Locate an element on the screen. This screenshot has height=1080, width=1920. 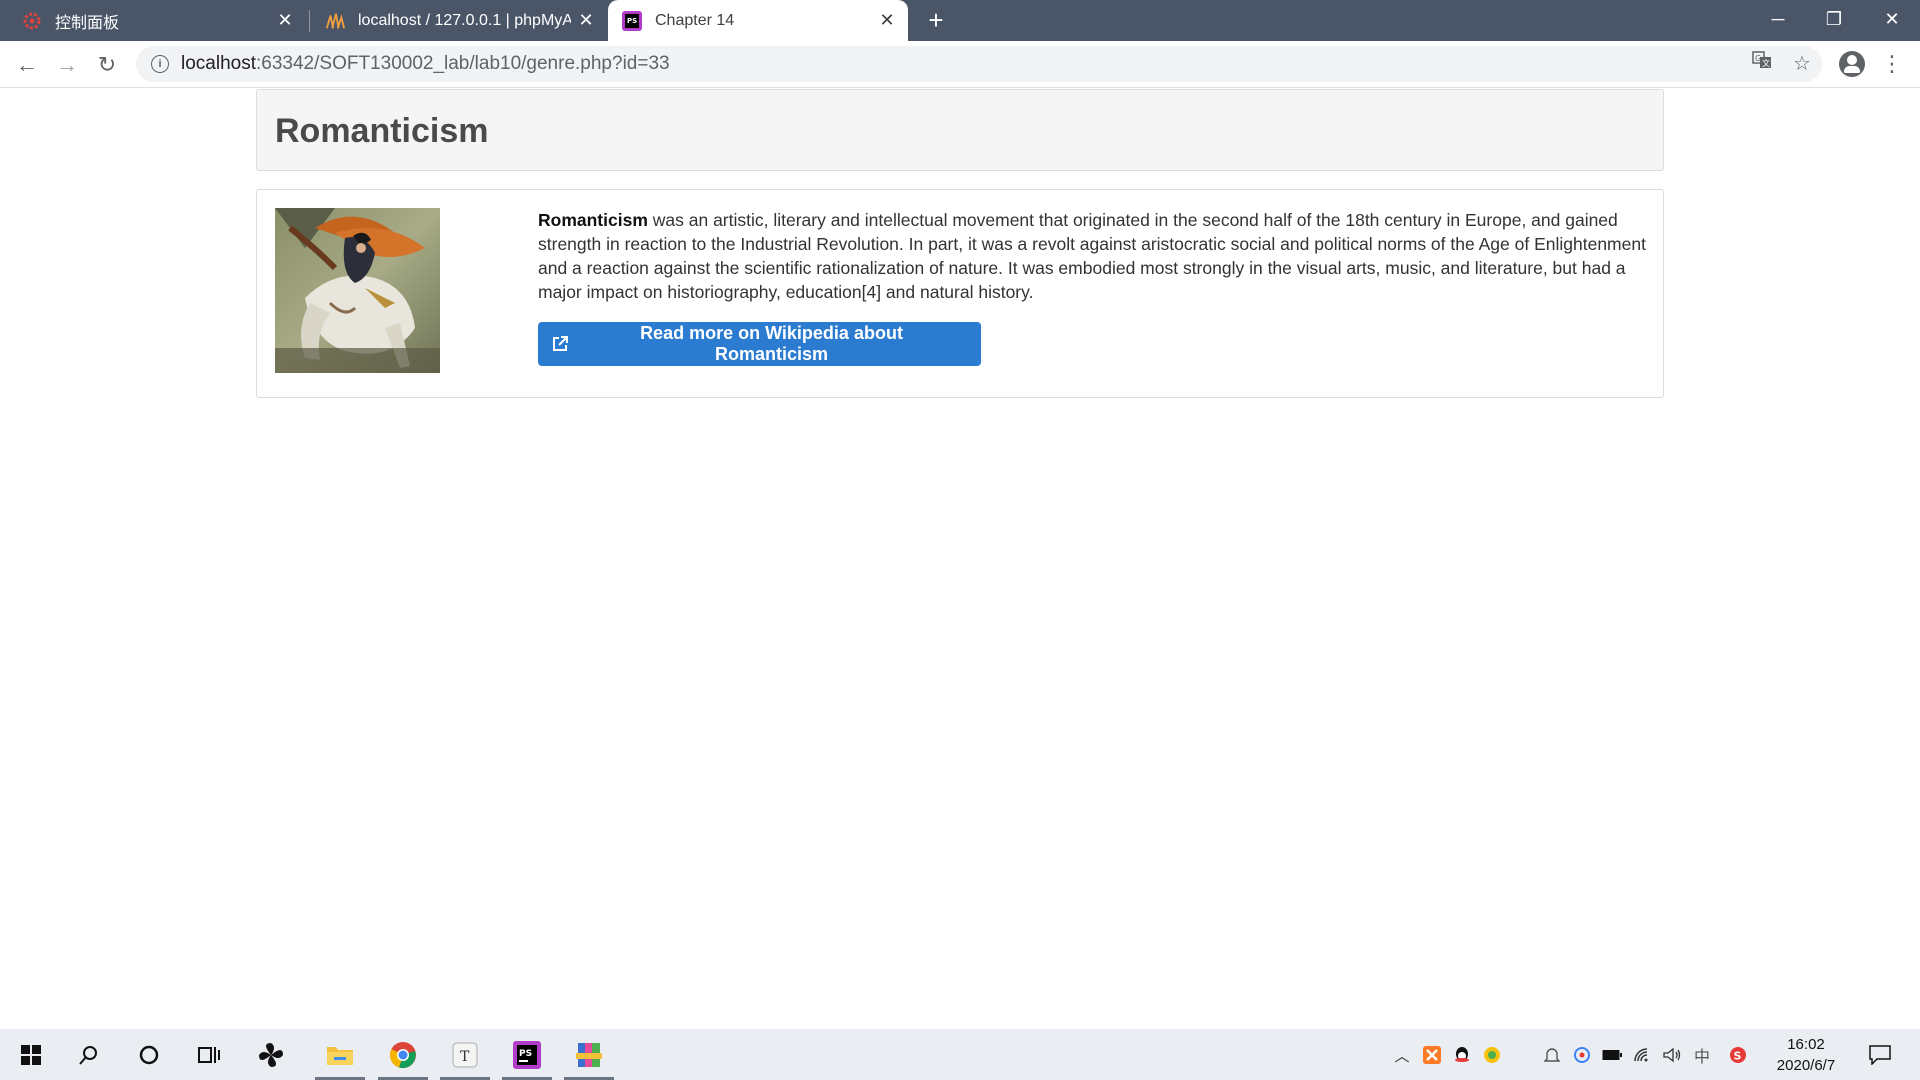
qq-tray-icon is located at coordinates (1462, 1055).